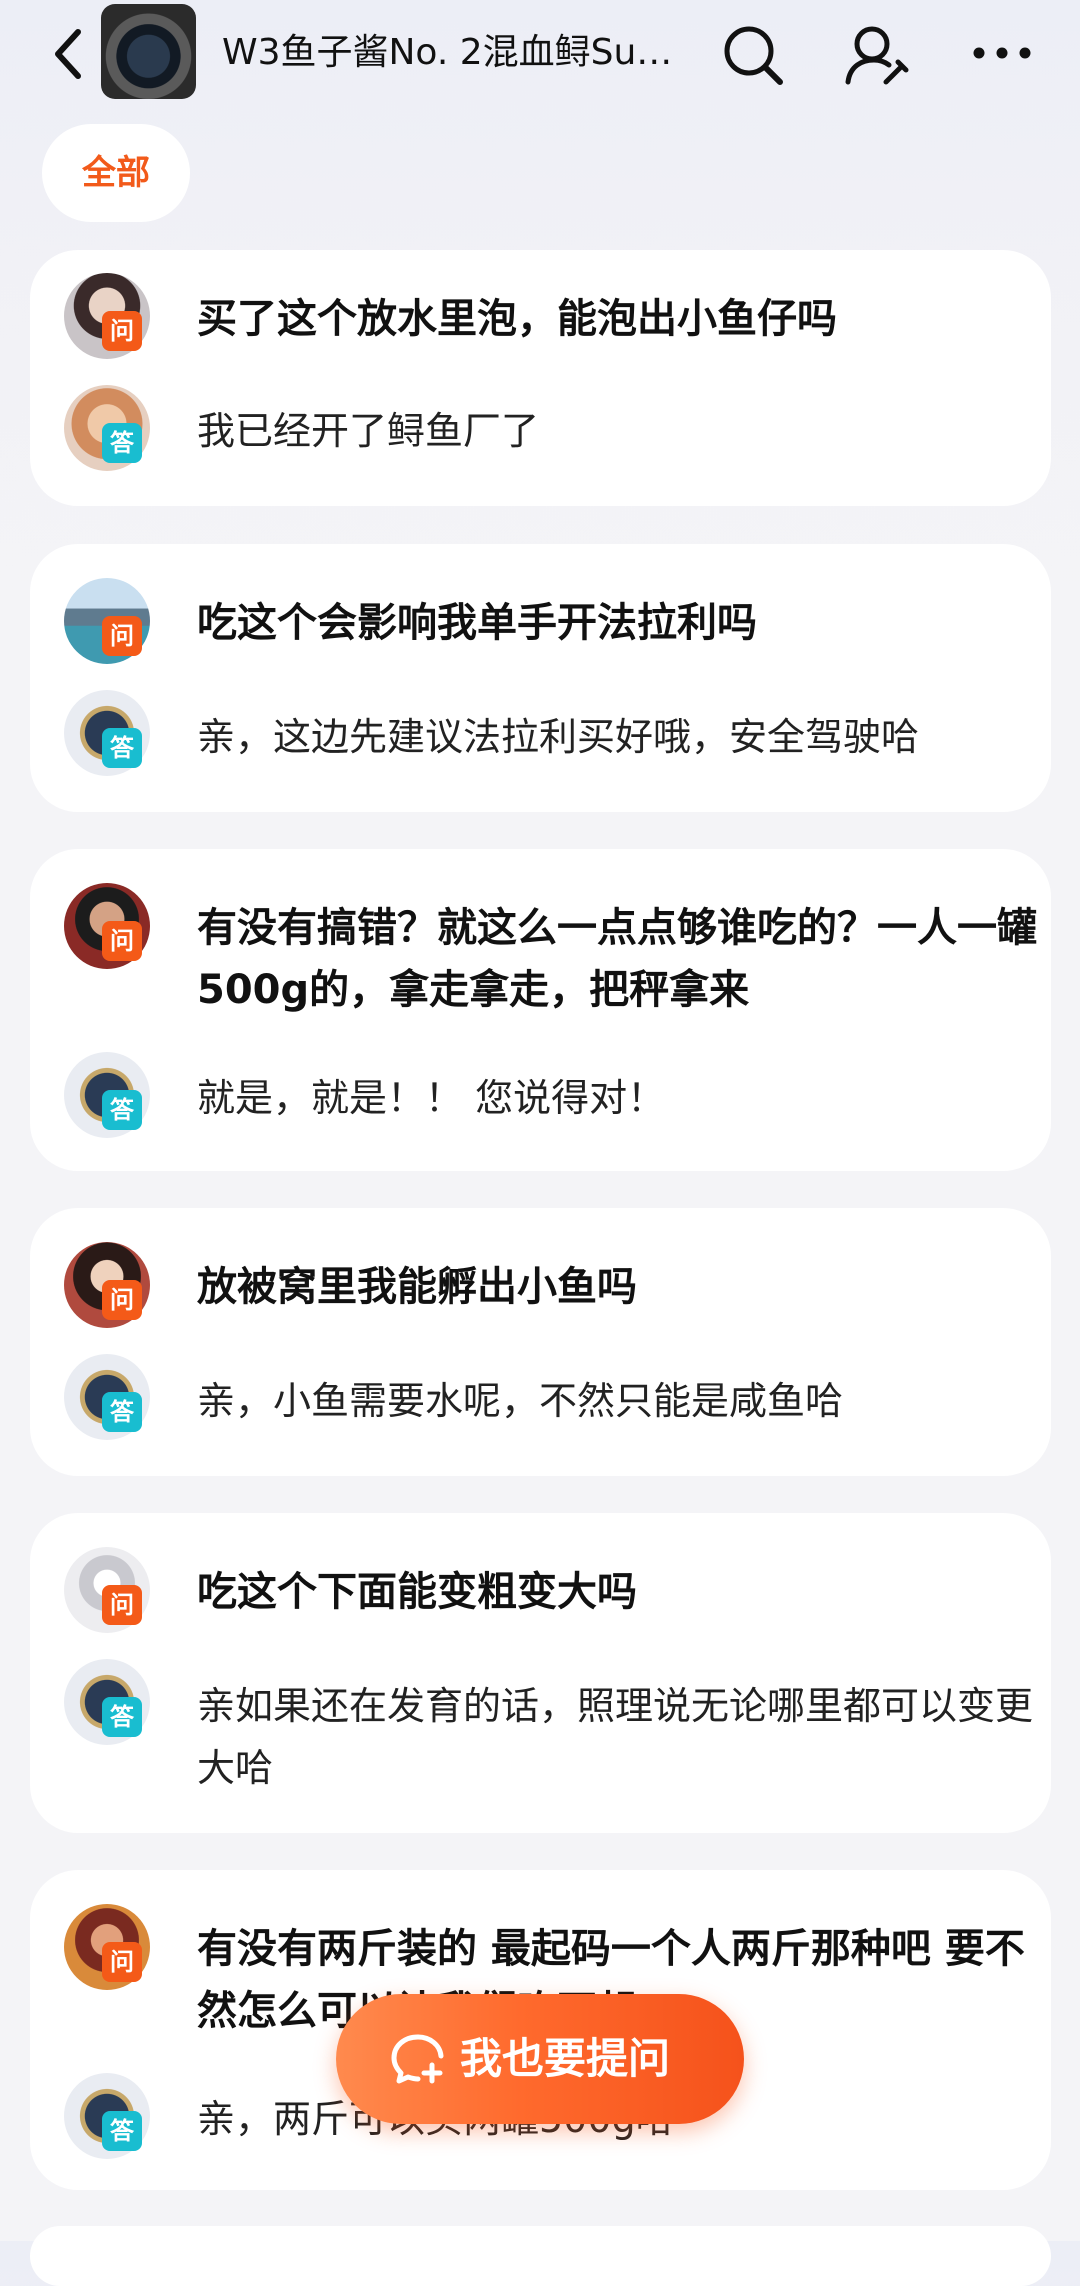 The image size is (1080, 2286). I want to click on ask-question-button: 我也要提问, so click(540, 2059).